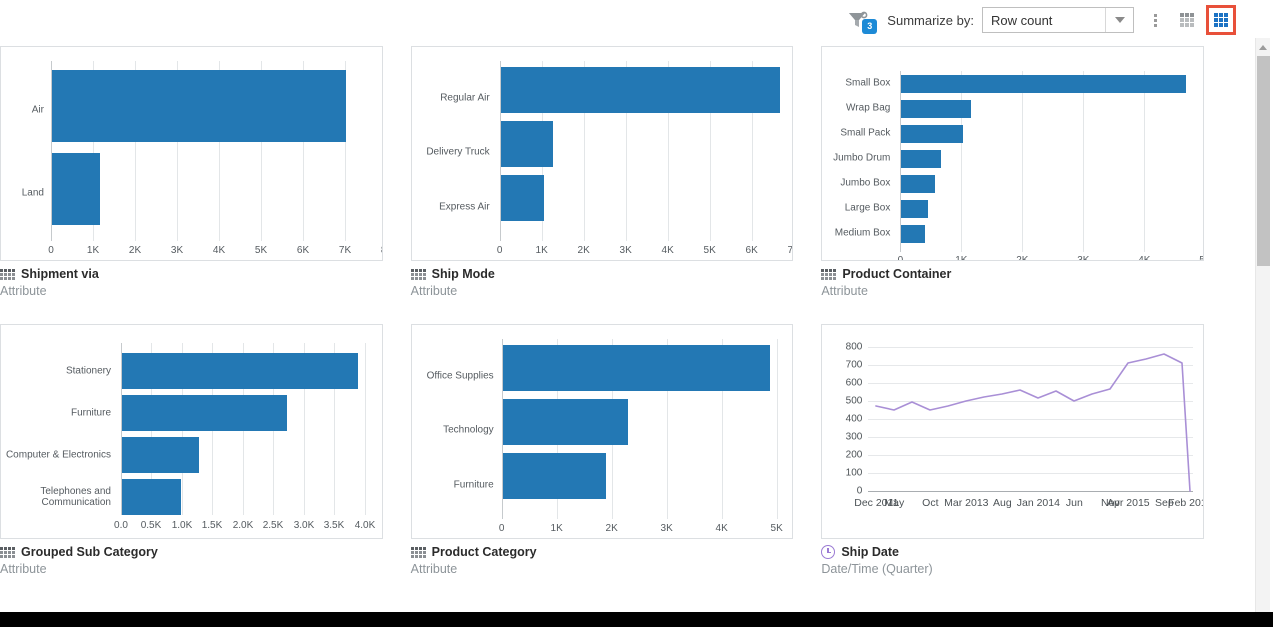 This screenshot has height=627, width=1273. I want to click on card-footer: Product Container Attribute, so click(1012, 279).